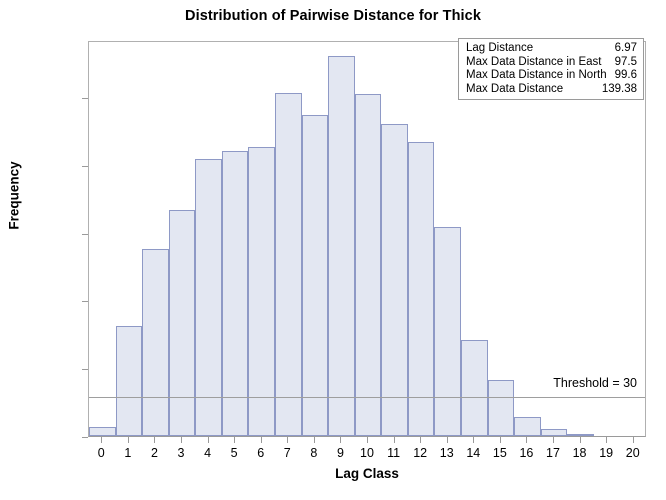  Describe the element at coordinates (261, 453) in the screenshot. I see `x-tick-label: 6` at that location.